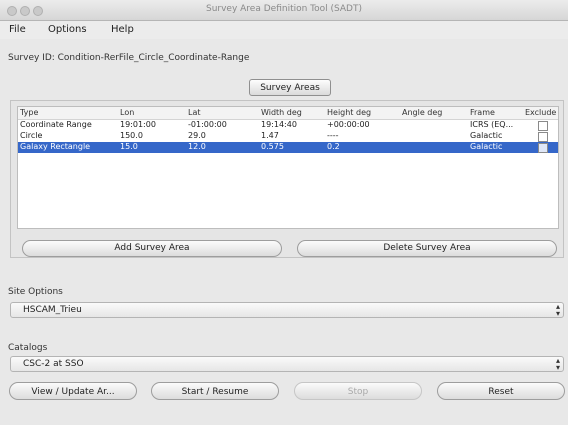  I want to click on header-height: Height deg, so click(361, 112).